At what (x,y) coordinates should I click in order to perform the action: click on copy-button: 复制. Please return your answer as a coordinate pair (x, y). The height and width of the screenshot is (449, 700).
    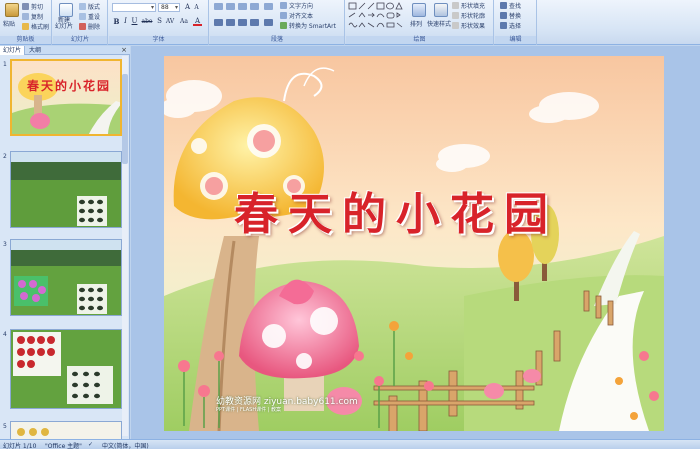
    Looking at the image, I should click on (32, 16).